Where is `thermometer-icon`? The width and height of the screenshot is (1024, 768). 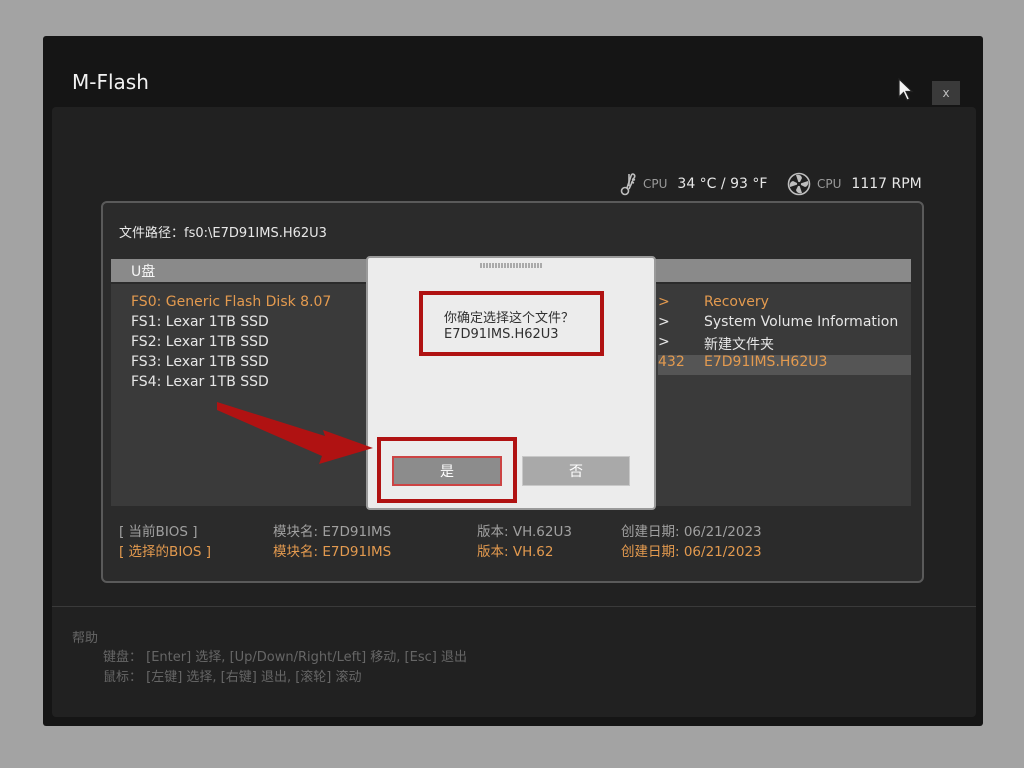
thermometer-icon is located at coordinates (628, 184).